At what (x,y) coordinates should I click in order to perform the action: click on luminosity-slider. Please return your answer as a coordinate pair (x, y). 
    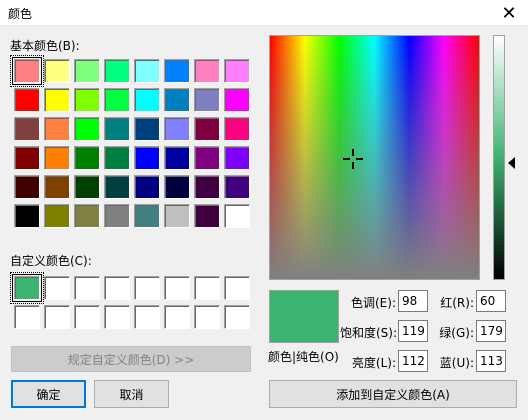
    Looking at the image, I should click on (499, 157).